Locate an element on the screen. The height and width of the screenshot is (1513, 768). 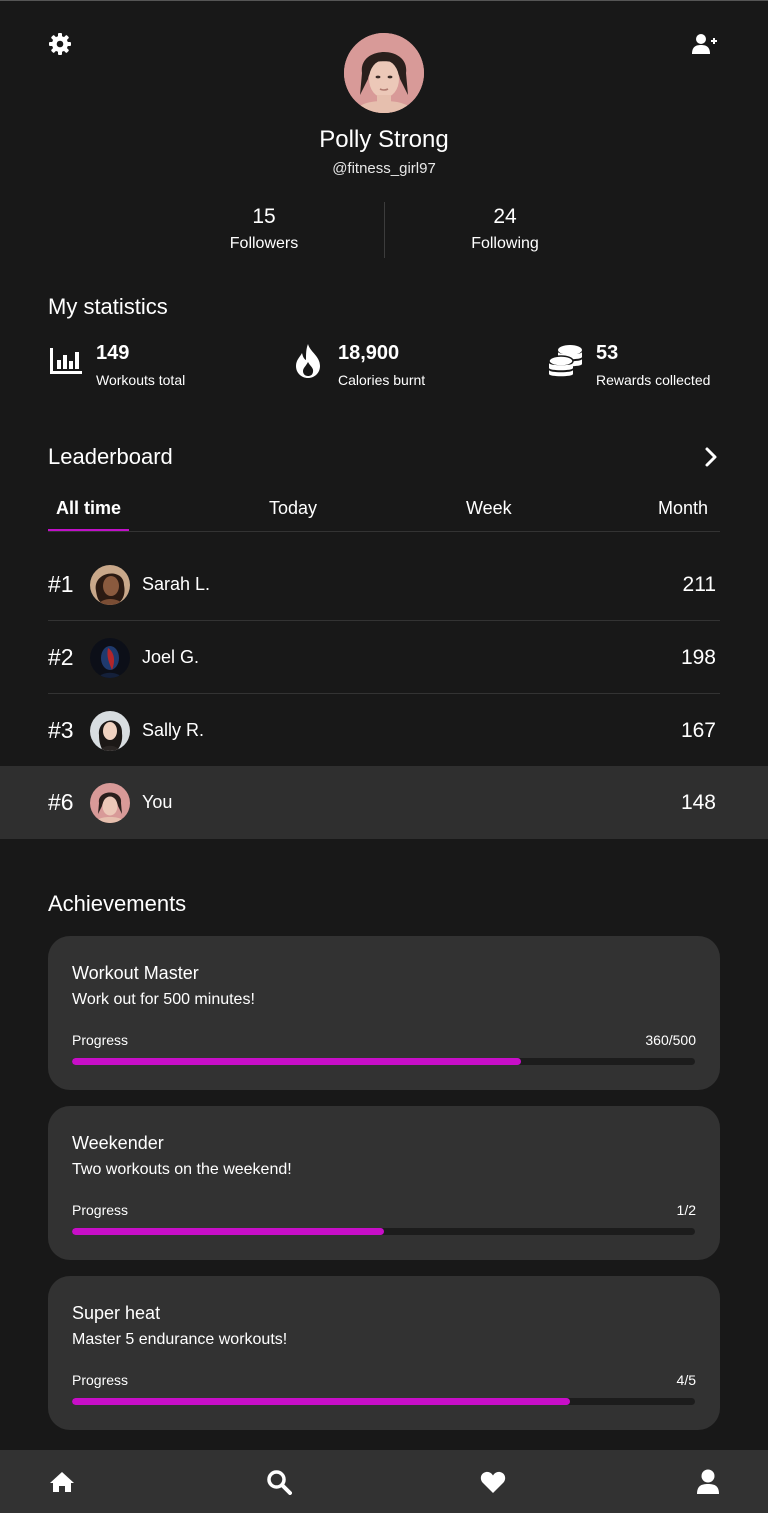
leaderboard-row-you: #6 You 148 is located at coordinates (384, 802).